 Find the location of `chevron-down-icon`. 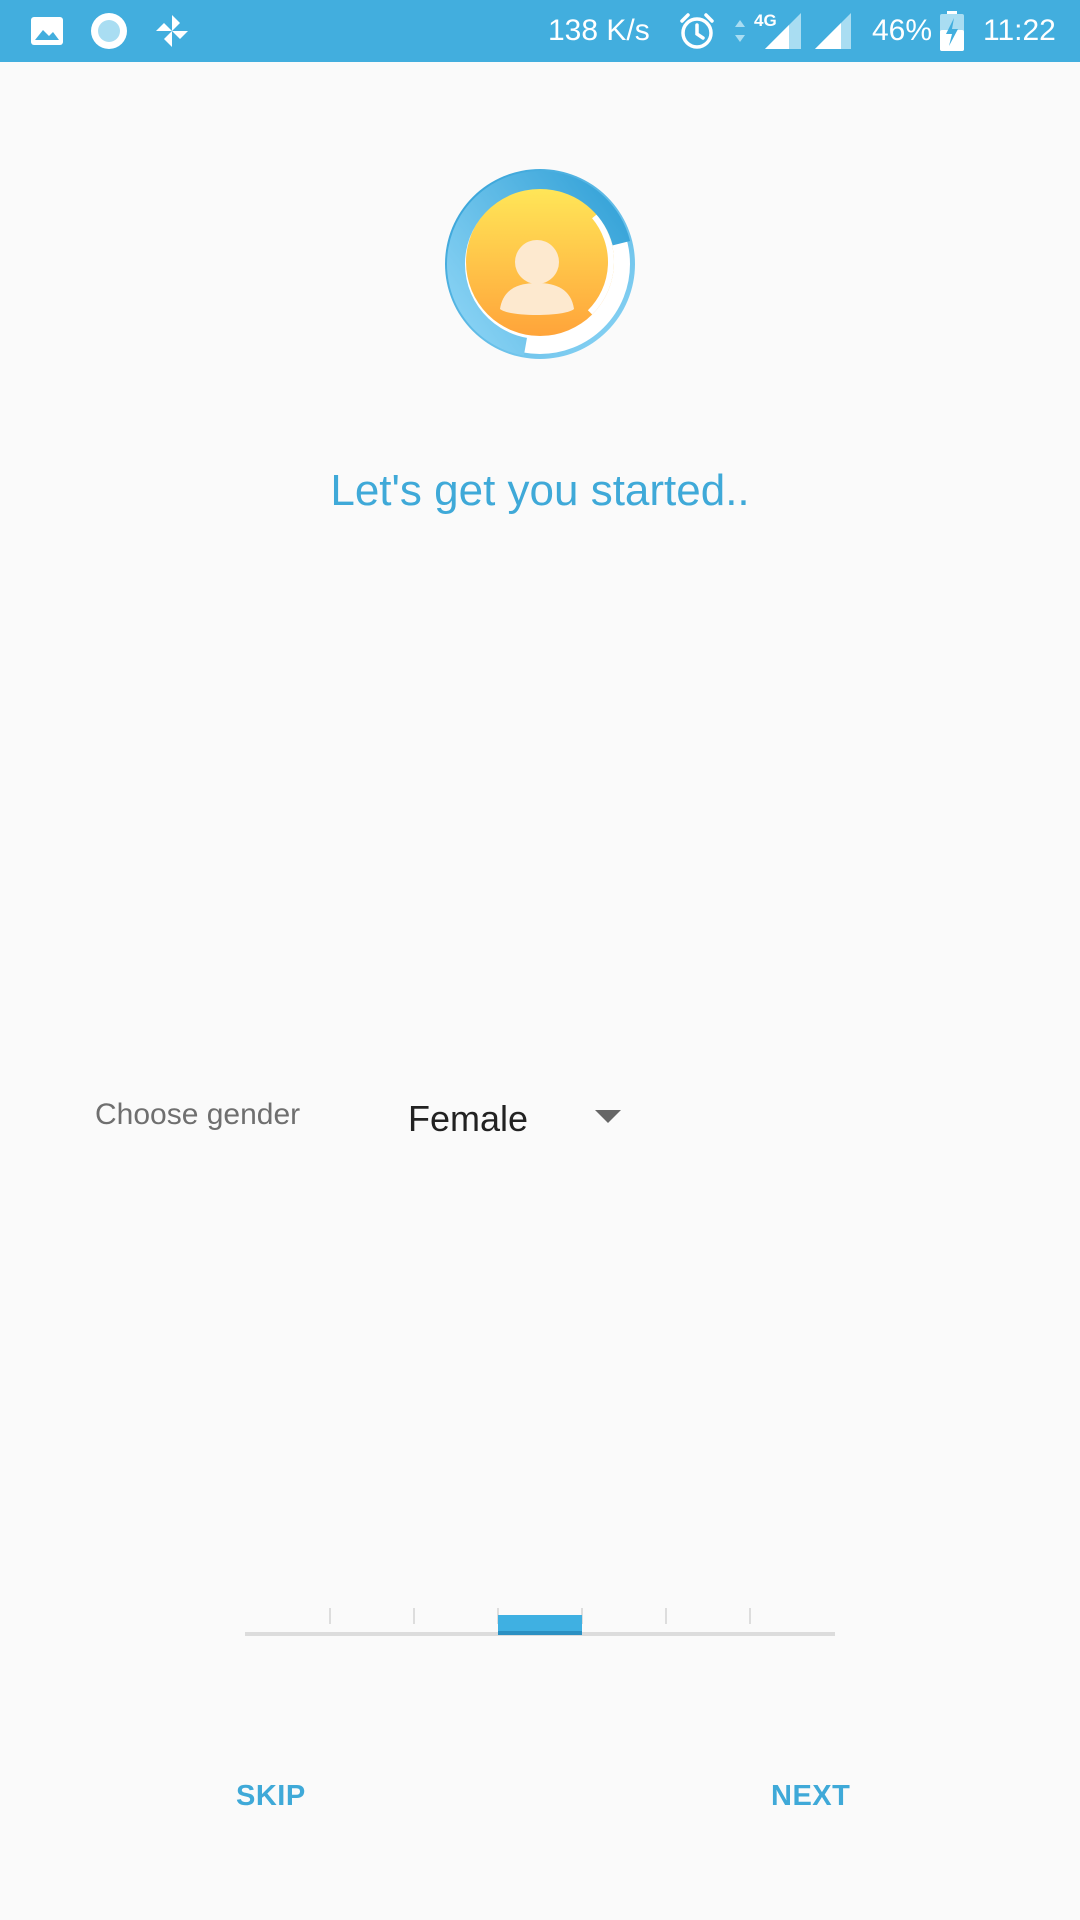

chevron-down-icon is located at coordinates (608, 1116).